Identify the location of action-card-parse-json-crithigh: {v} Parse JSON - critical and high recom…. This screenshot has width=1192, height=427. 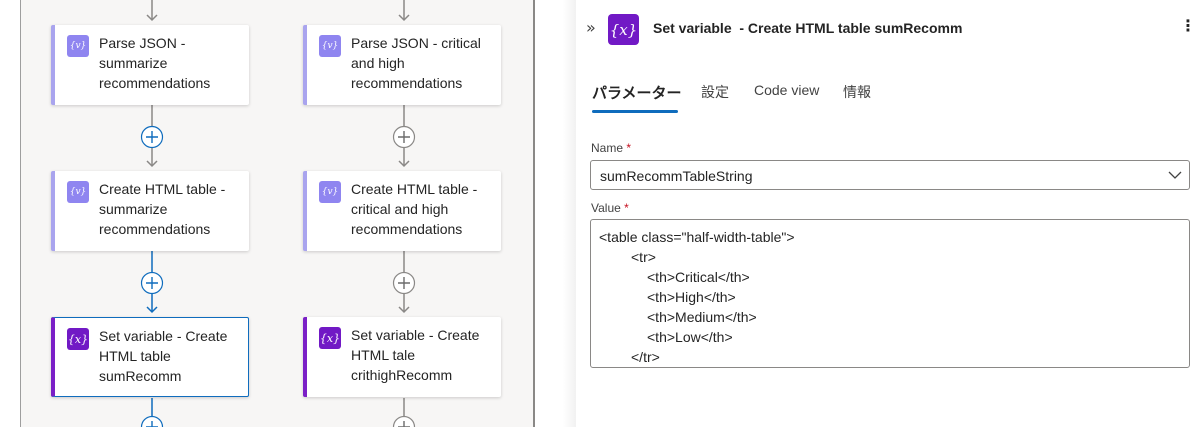
(402, 65).